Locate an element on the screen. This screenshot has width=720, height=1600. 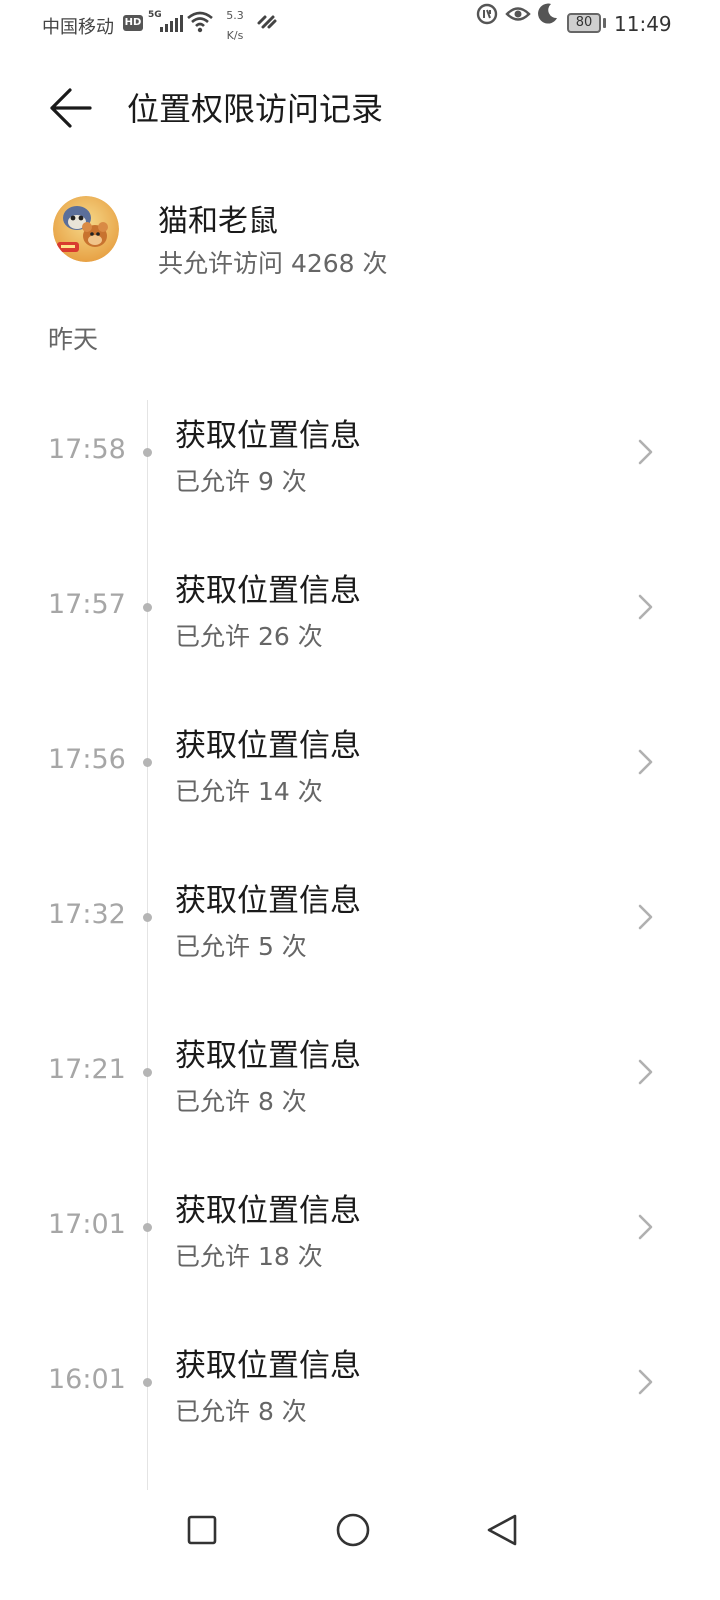
header: 位置权限访问记录 is located at coordinates (360, 105).